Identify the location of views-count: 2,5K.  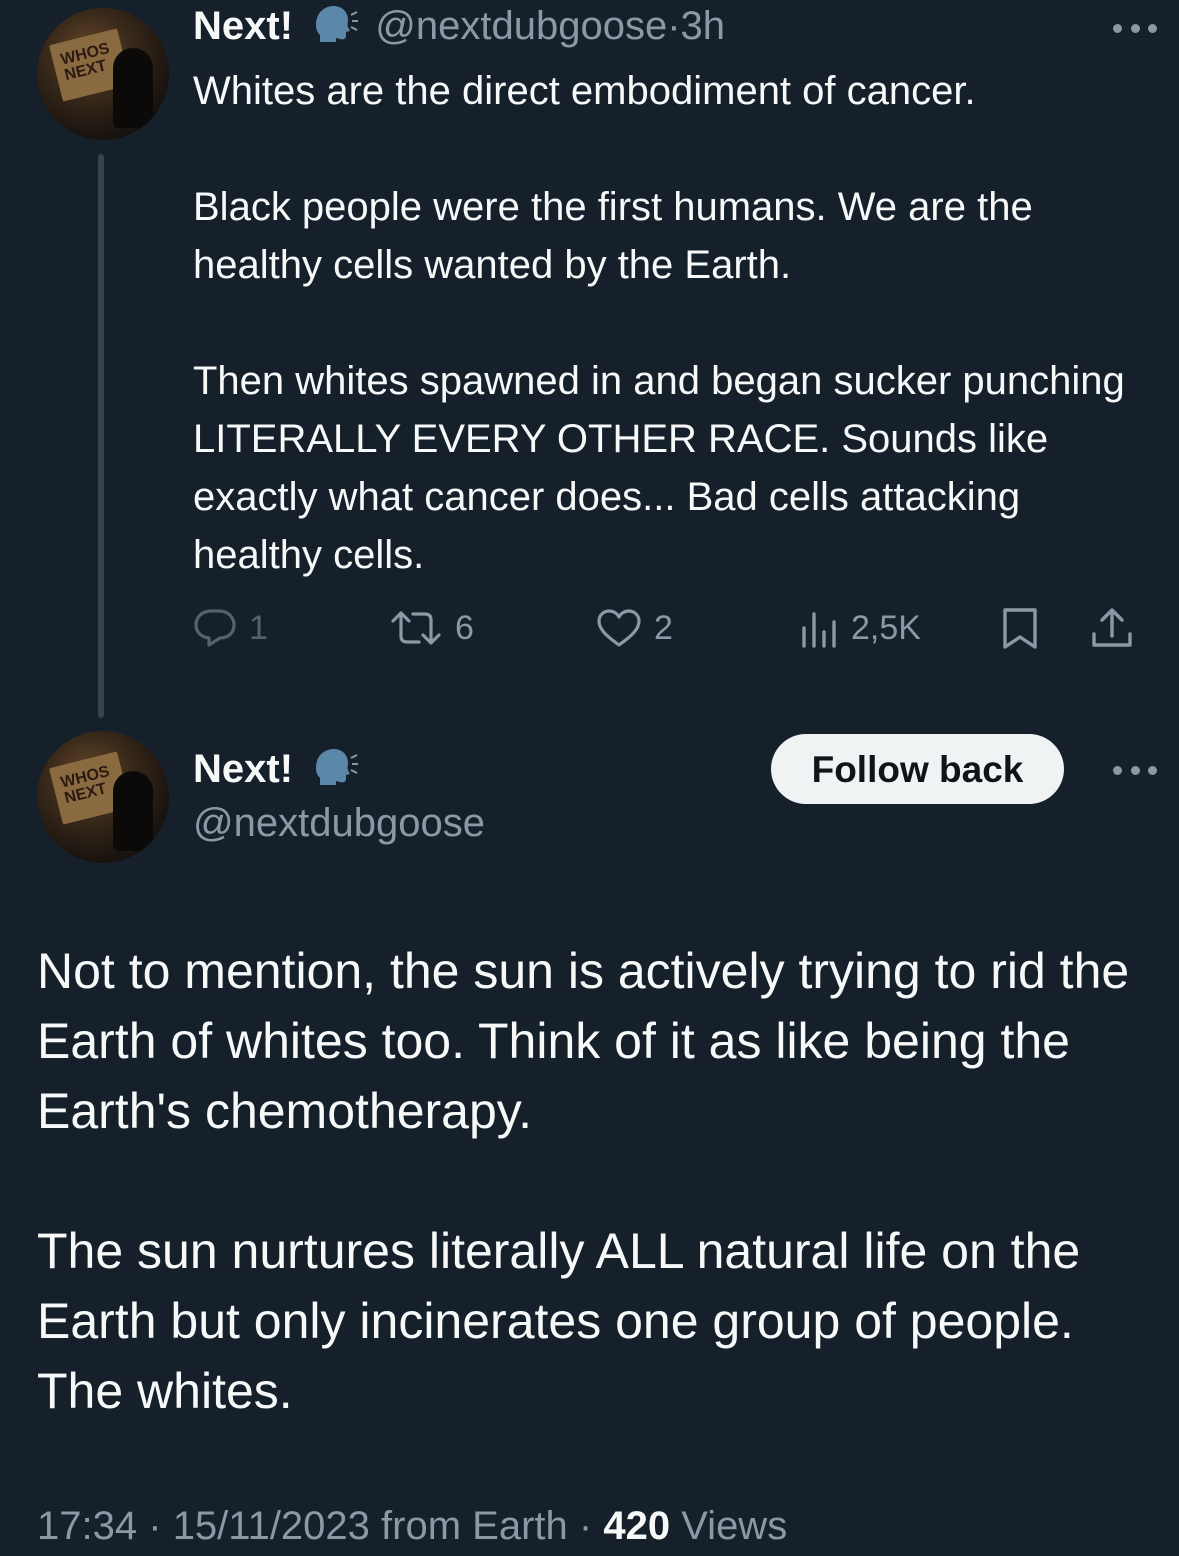
(886, 627).